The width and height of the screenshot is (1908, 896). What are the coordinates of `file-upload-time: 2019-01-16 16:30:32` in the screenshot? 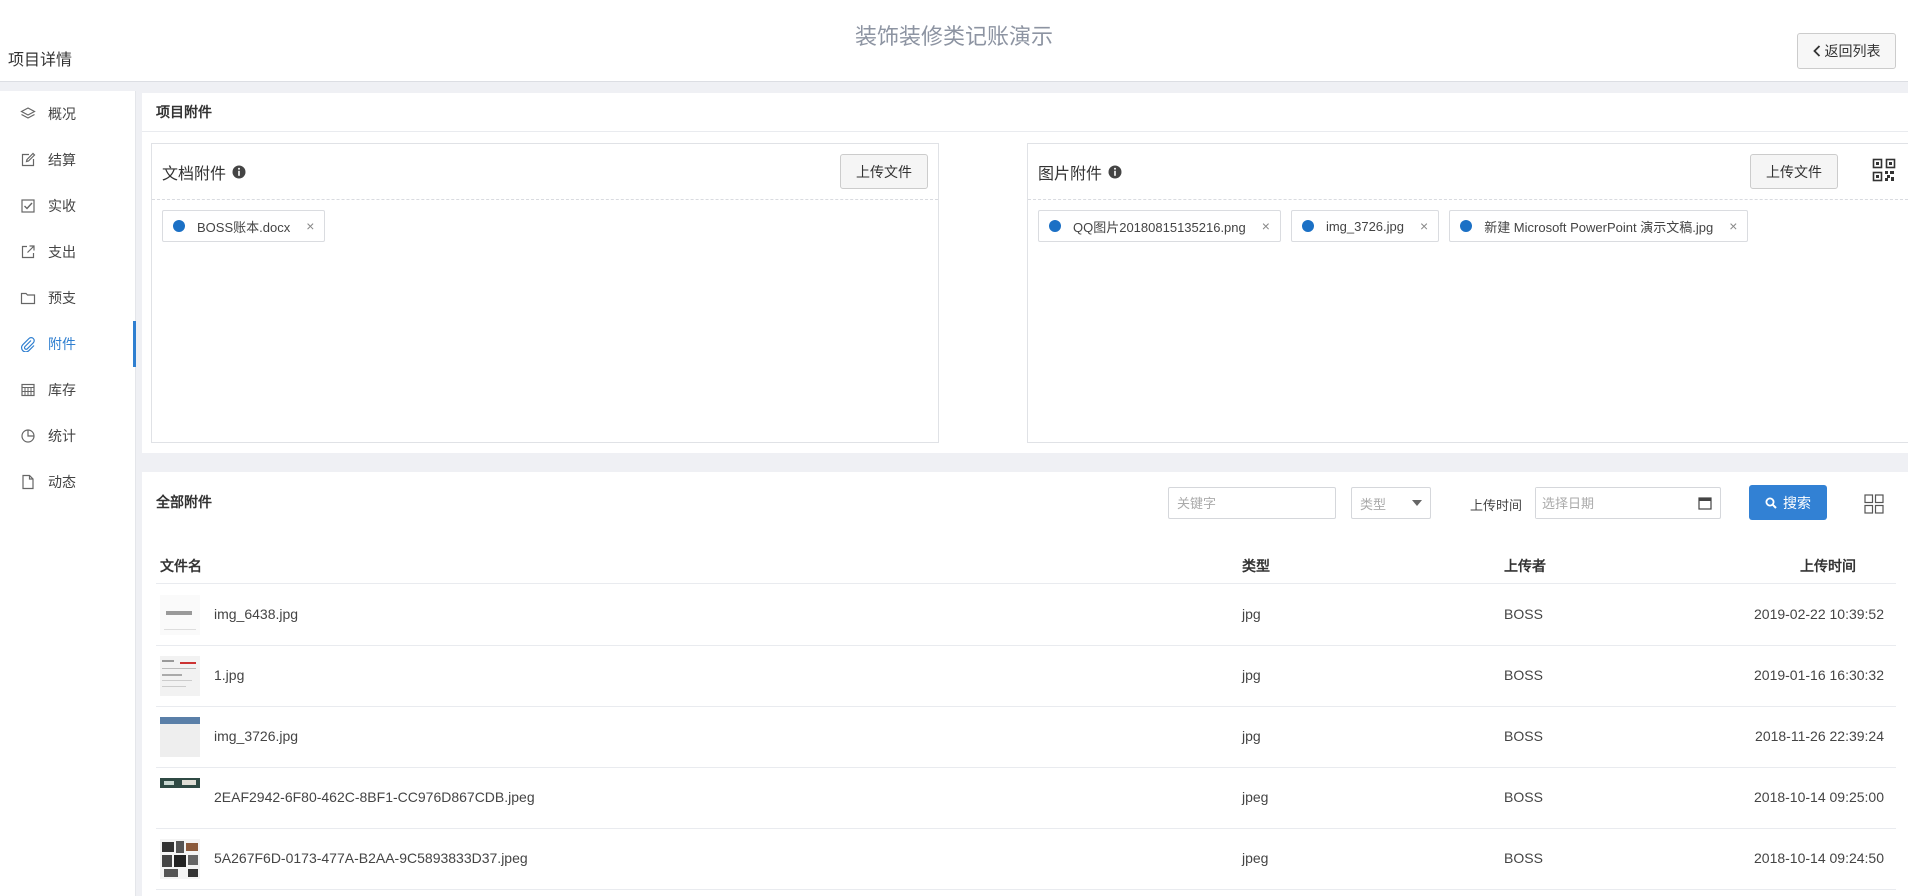 It's located at (1819, 675).